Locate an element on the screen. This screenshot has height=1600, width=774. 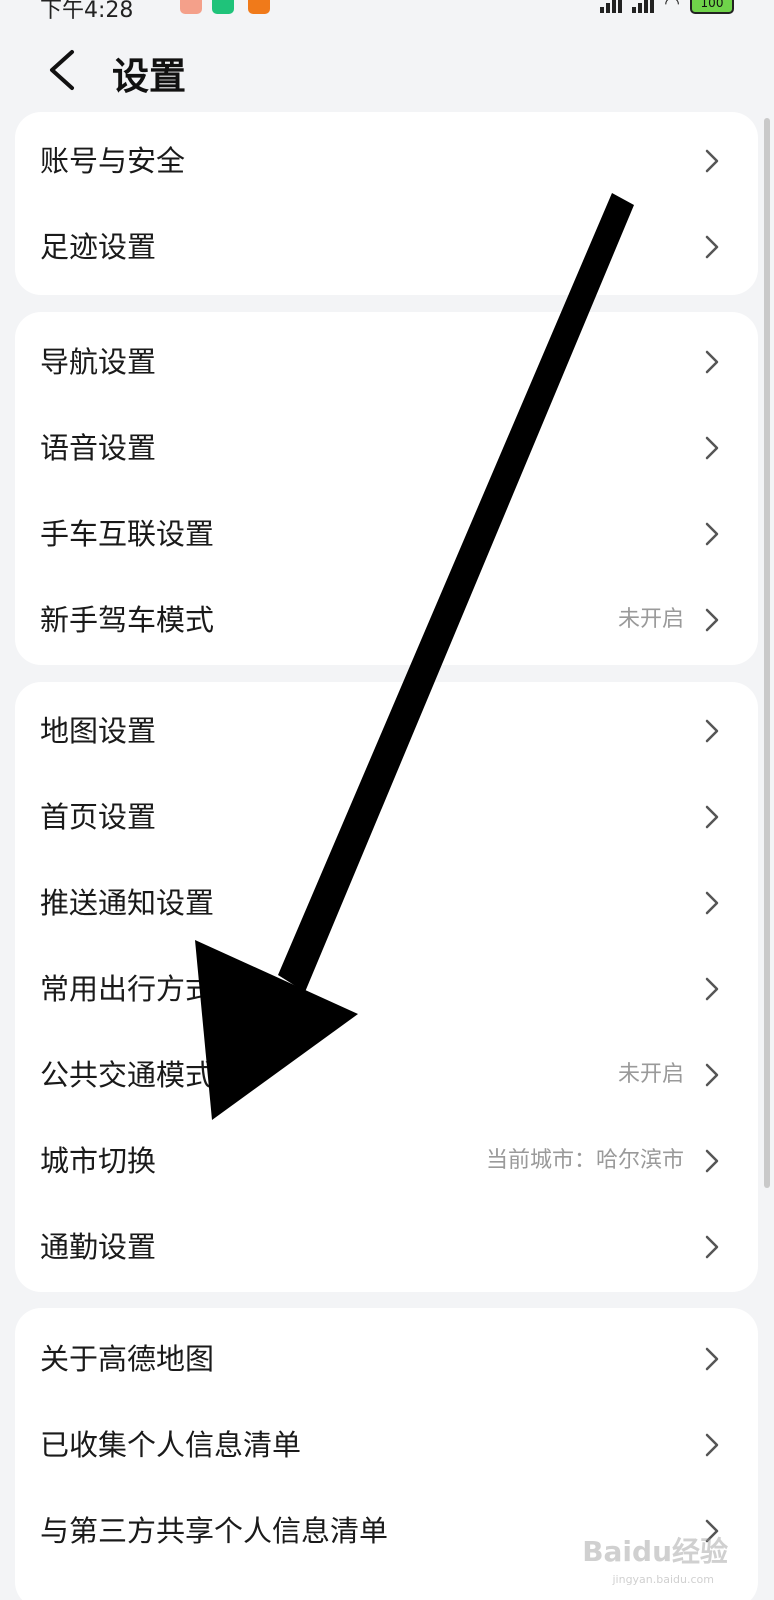
battery-icon: 100 is located at coordinates (712, 7).